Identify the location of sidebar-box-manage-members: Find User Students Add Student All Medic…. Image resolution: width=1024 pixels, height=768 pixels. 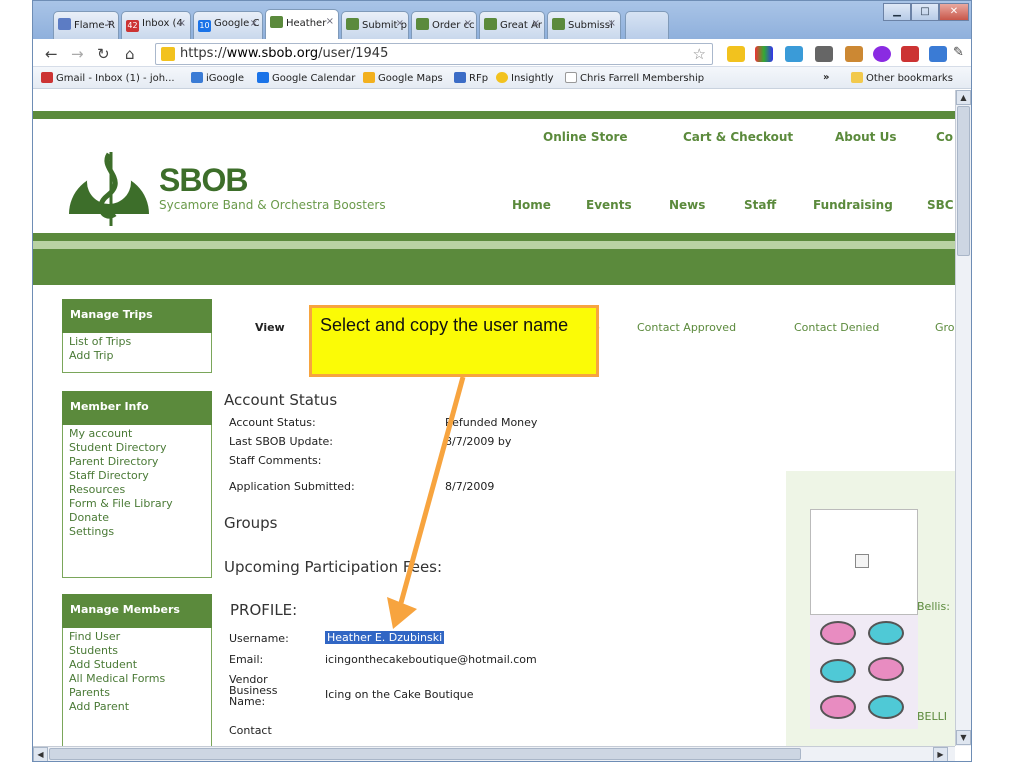
(137, 687).